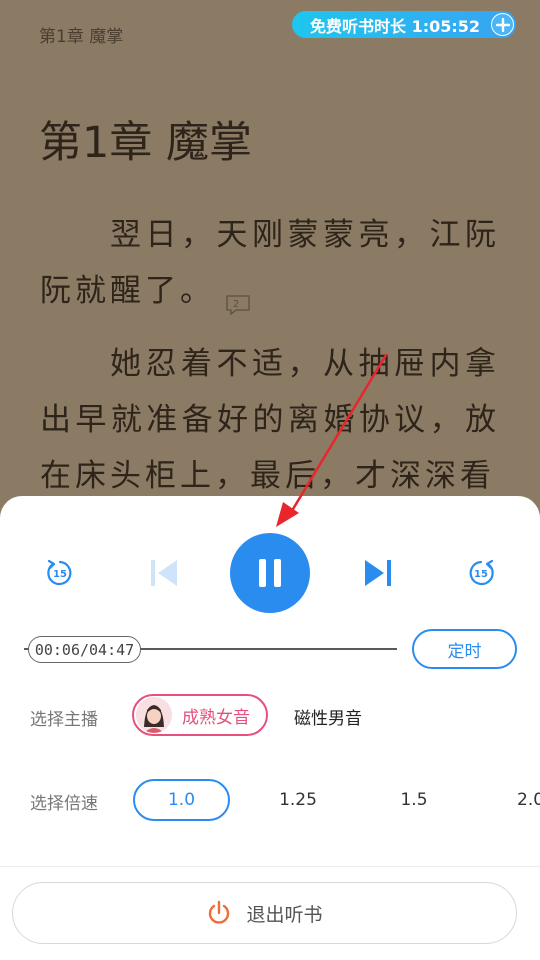  I want to click on chapter-title: 第1章 魔掌, so click(146, 143).